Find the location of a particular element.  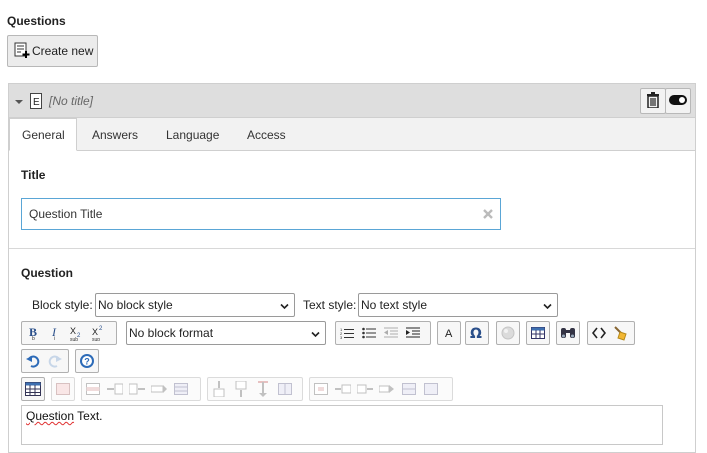

question-editor: Question Text. is located at coordinates (342, 425).